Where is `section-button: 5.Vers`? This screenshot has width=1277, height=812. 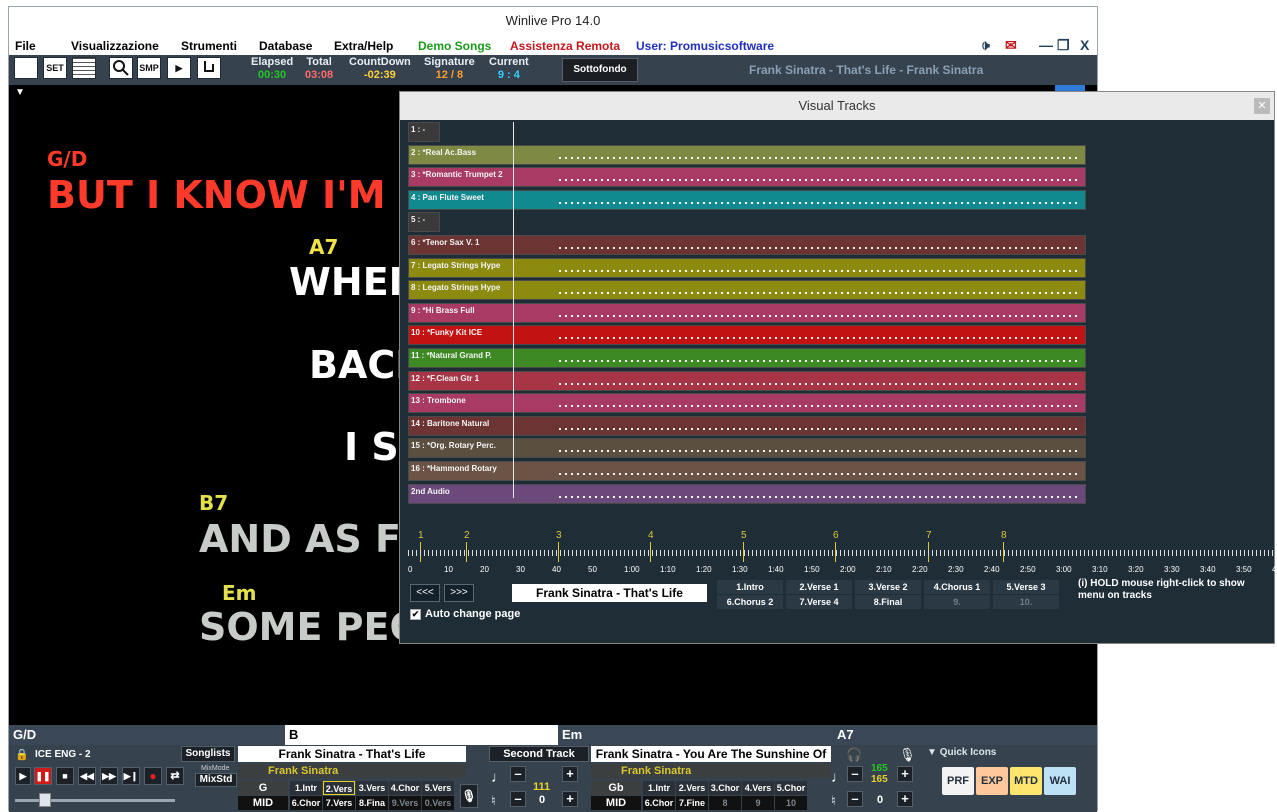 section-button: 5.Vers is located at coordinates (438, 788).